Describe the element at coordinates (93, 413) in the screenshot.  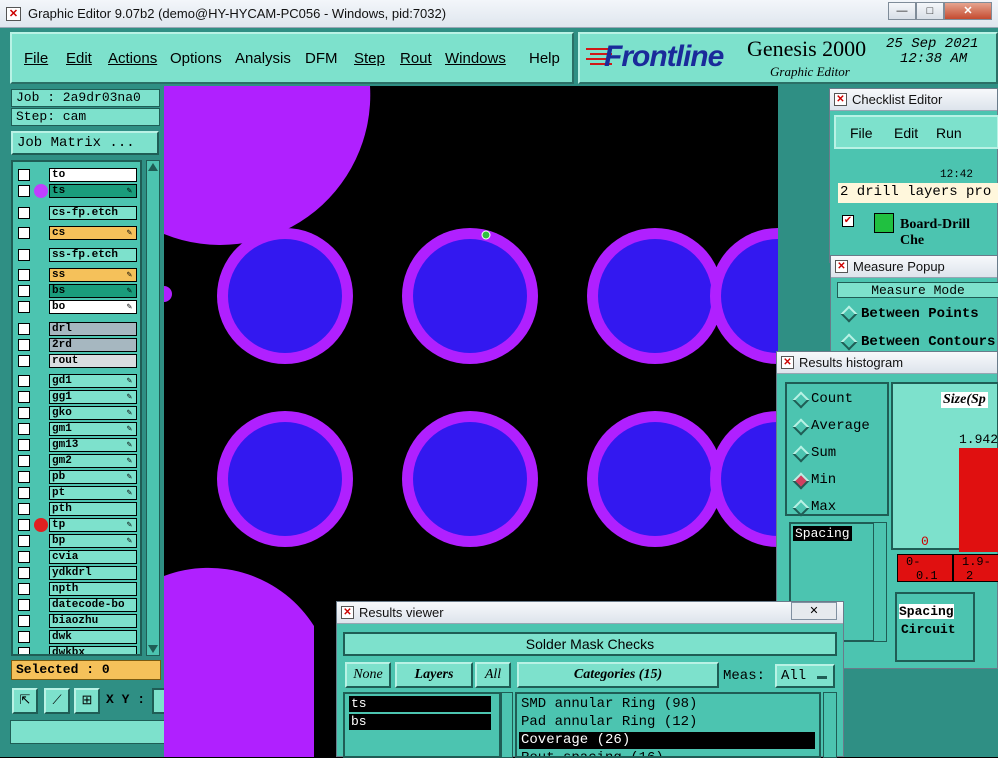
I see `layer-name: gko ✎` at that location.